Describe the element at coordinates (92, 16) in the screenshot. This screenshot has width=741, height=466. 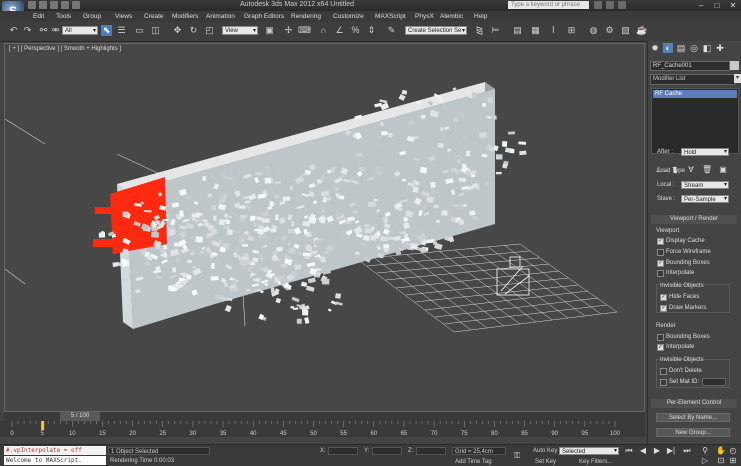
I see `menu-group: Group` at that location.